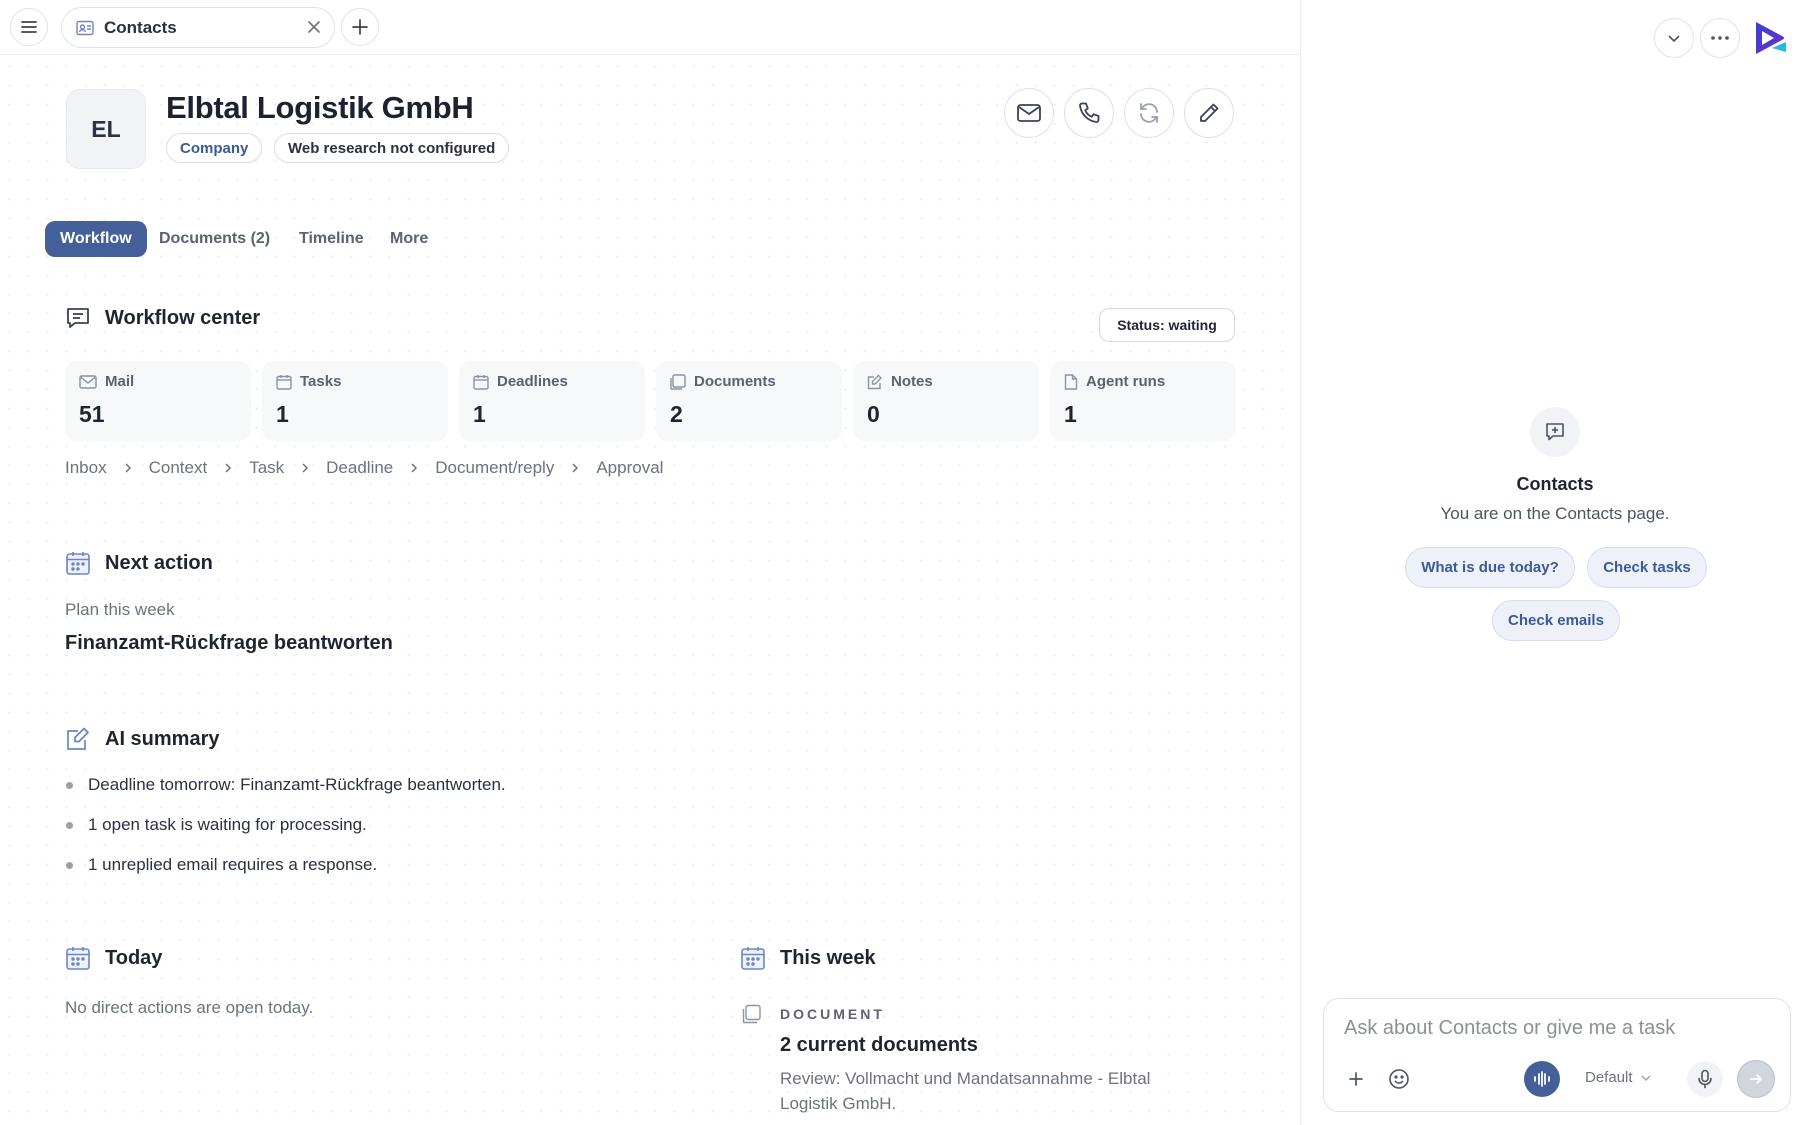  Describe the element at coordinates (1126, 381) in the screenshot. I see `stat-label-text: Agent runs` at that location.